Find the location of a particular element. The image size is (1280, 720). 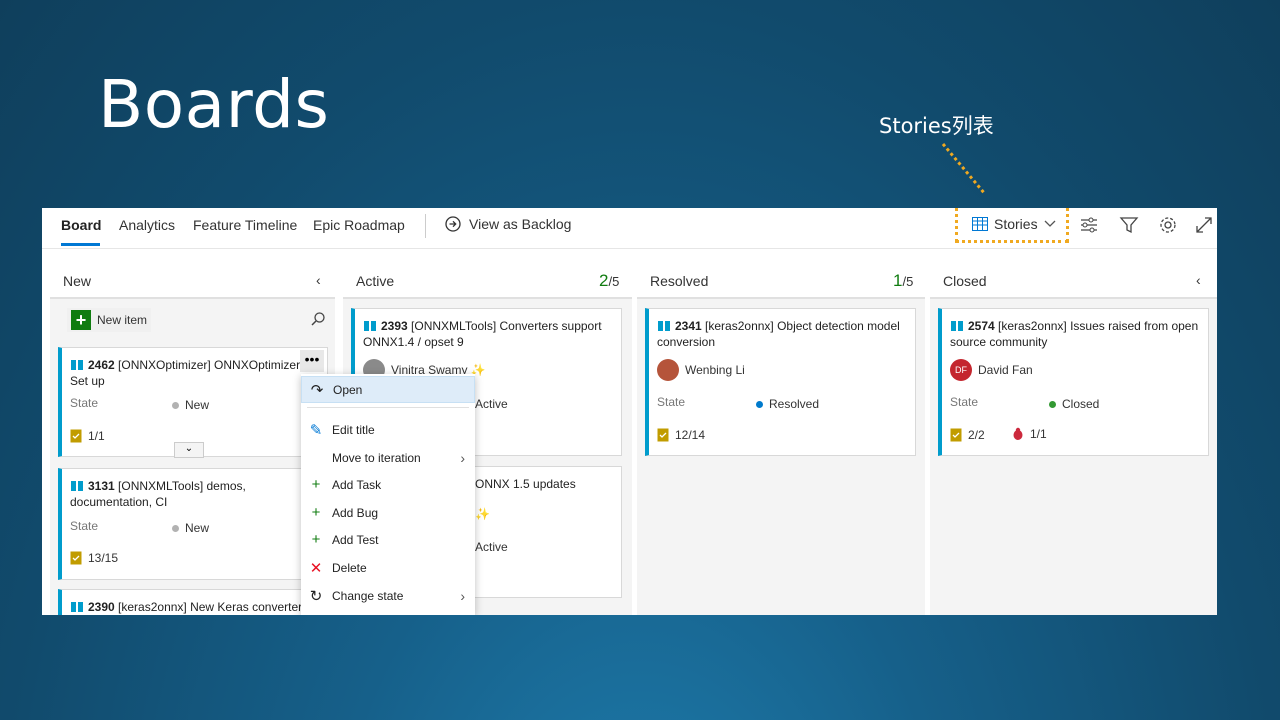

task-progress: 1/1 is located at coordinates (87, 435).